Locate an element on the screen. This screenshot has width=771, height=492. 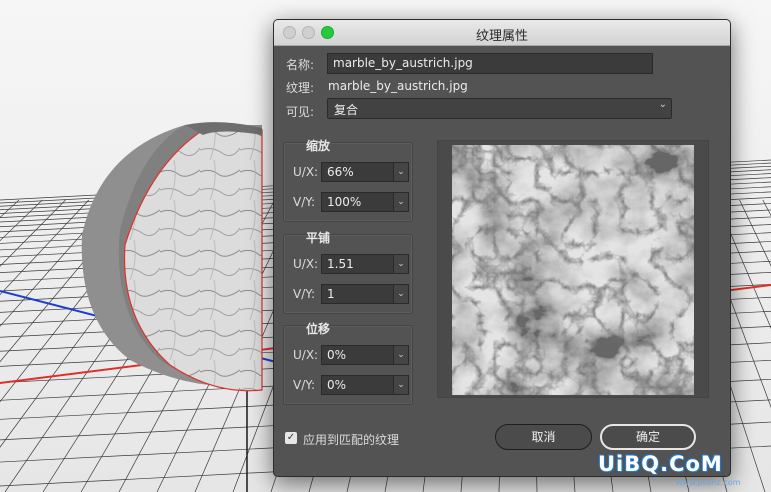
visible-select-value: 复合 is located at coordinates (346, 110).